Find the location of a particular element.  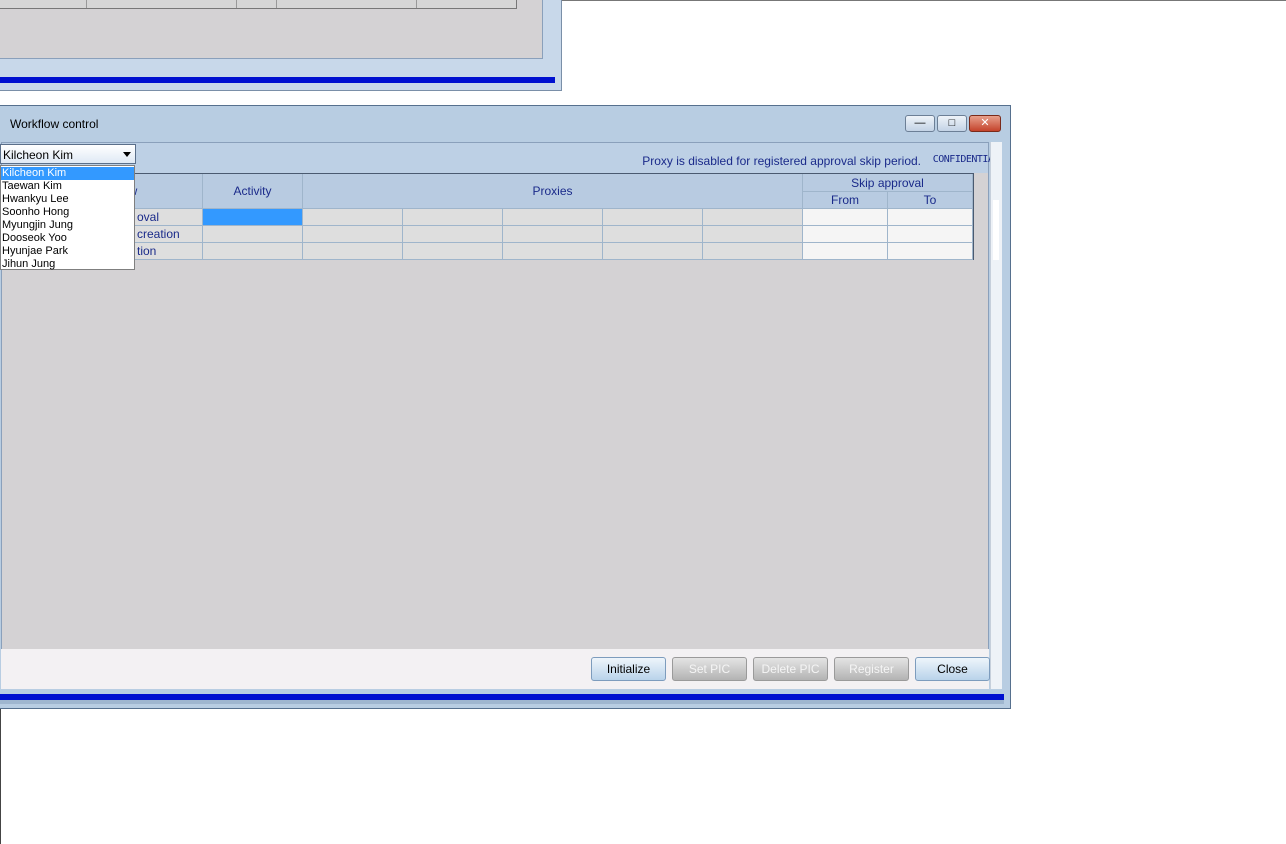

dropdown-option: Taewan Kim is located at coordinates (67, 186).